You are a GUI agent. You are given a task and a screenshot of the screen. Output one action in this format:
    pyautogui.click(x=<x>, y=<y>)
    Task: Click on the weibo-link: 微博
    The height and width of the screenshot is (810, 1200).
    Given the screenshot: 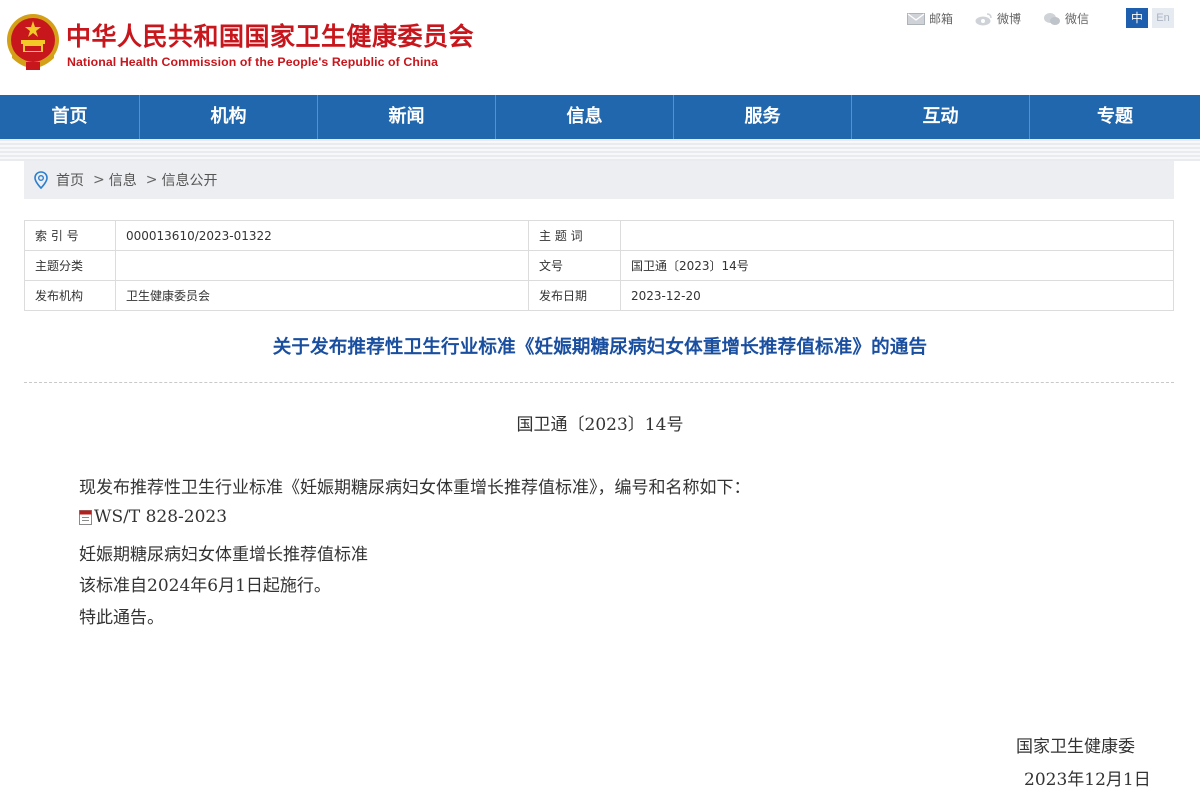 What is the action you would take?
    pyautogui.click(x=998, y=18)
    